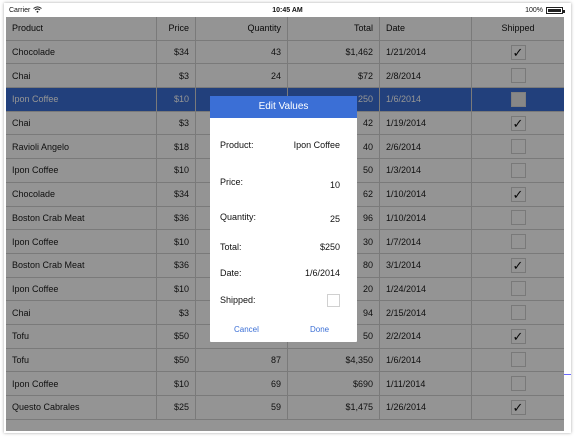 This screenshot has width=575, height=437. I want to click on shipped-label: Shipped:, so click(238, 300).